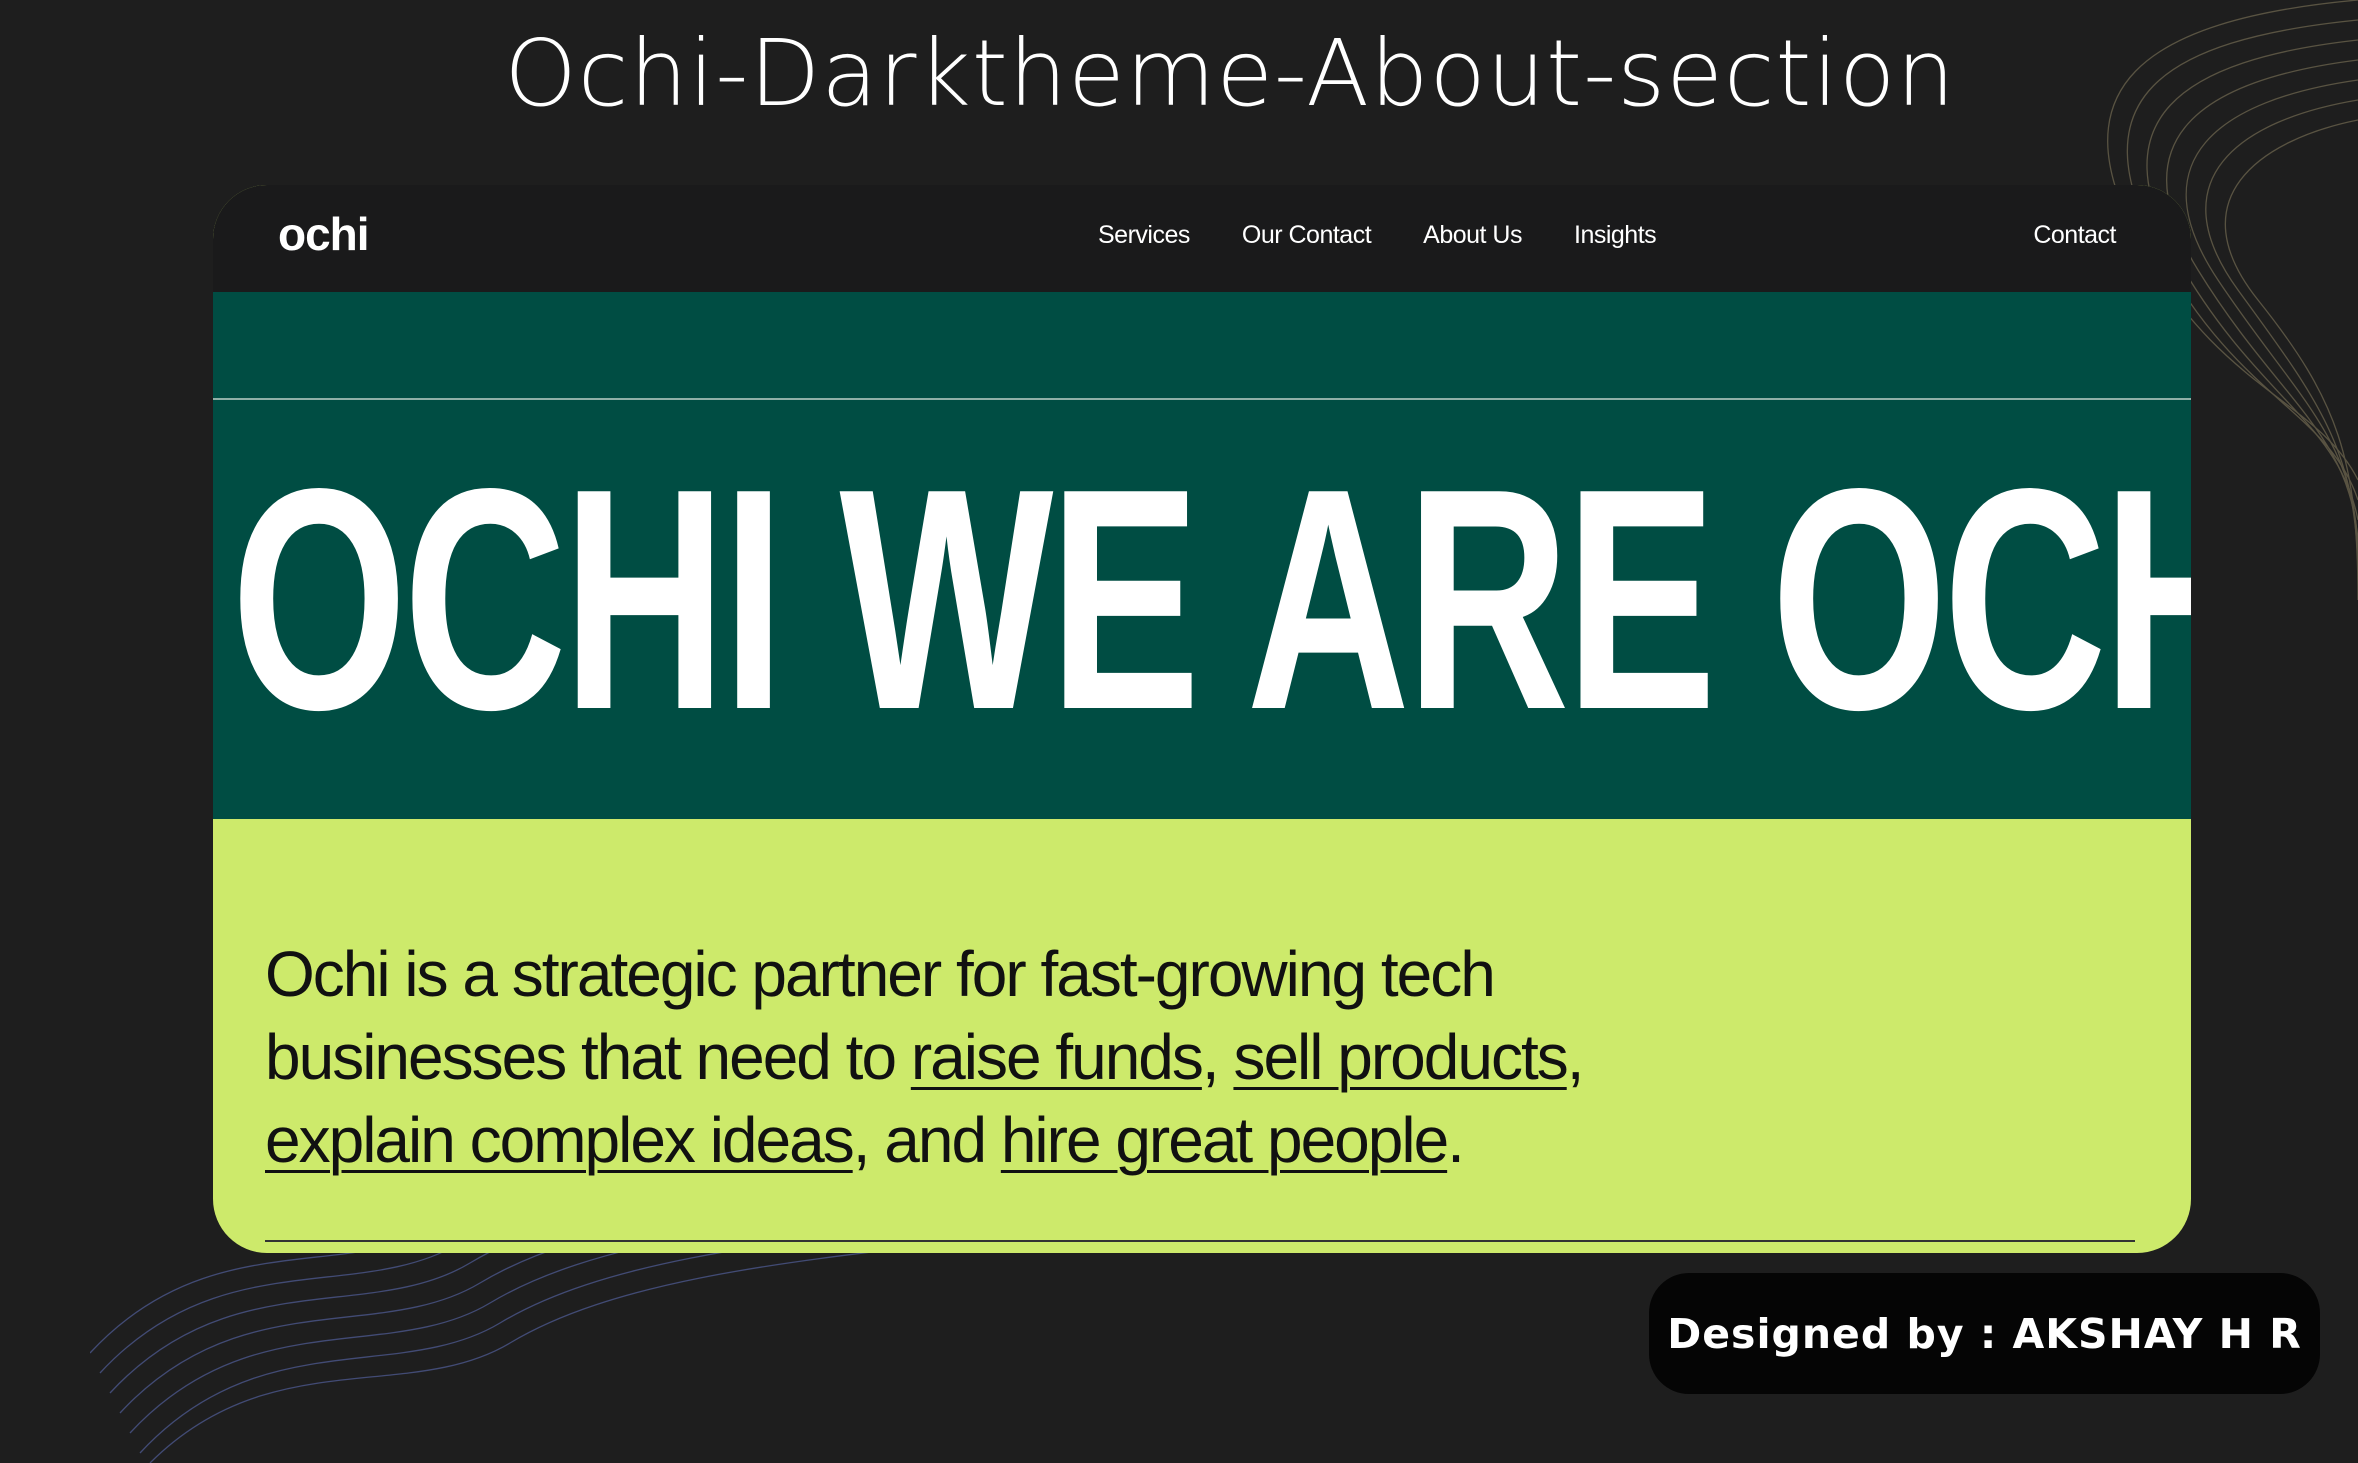  Describe the element at coordinates (1307, 235) in the screenshot. I see `nav-link-our-contact: Our Contact` at that location.